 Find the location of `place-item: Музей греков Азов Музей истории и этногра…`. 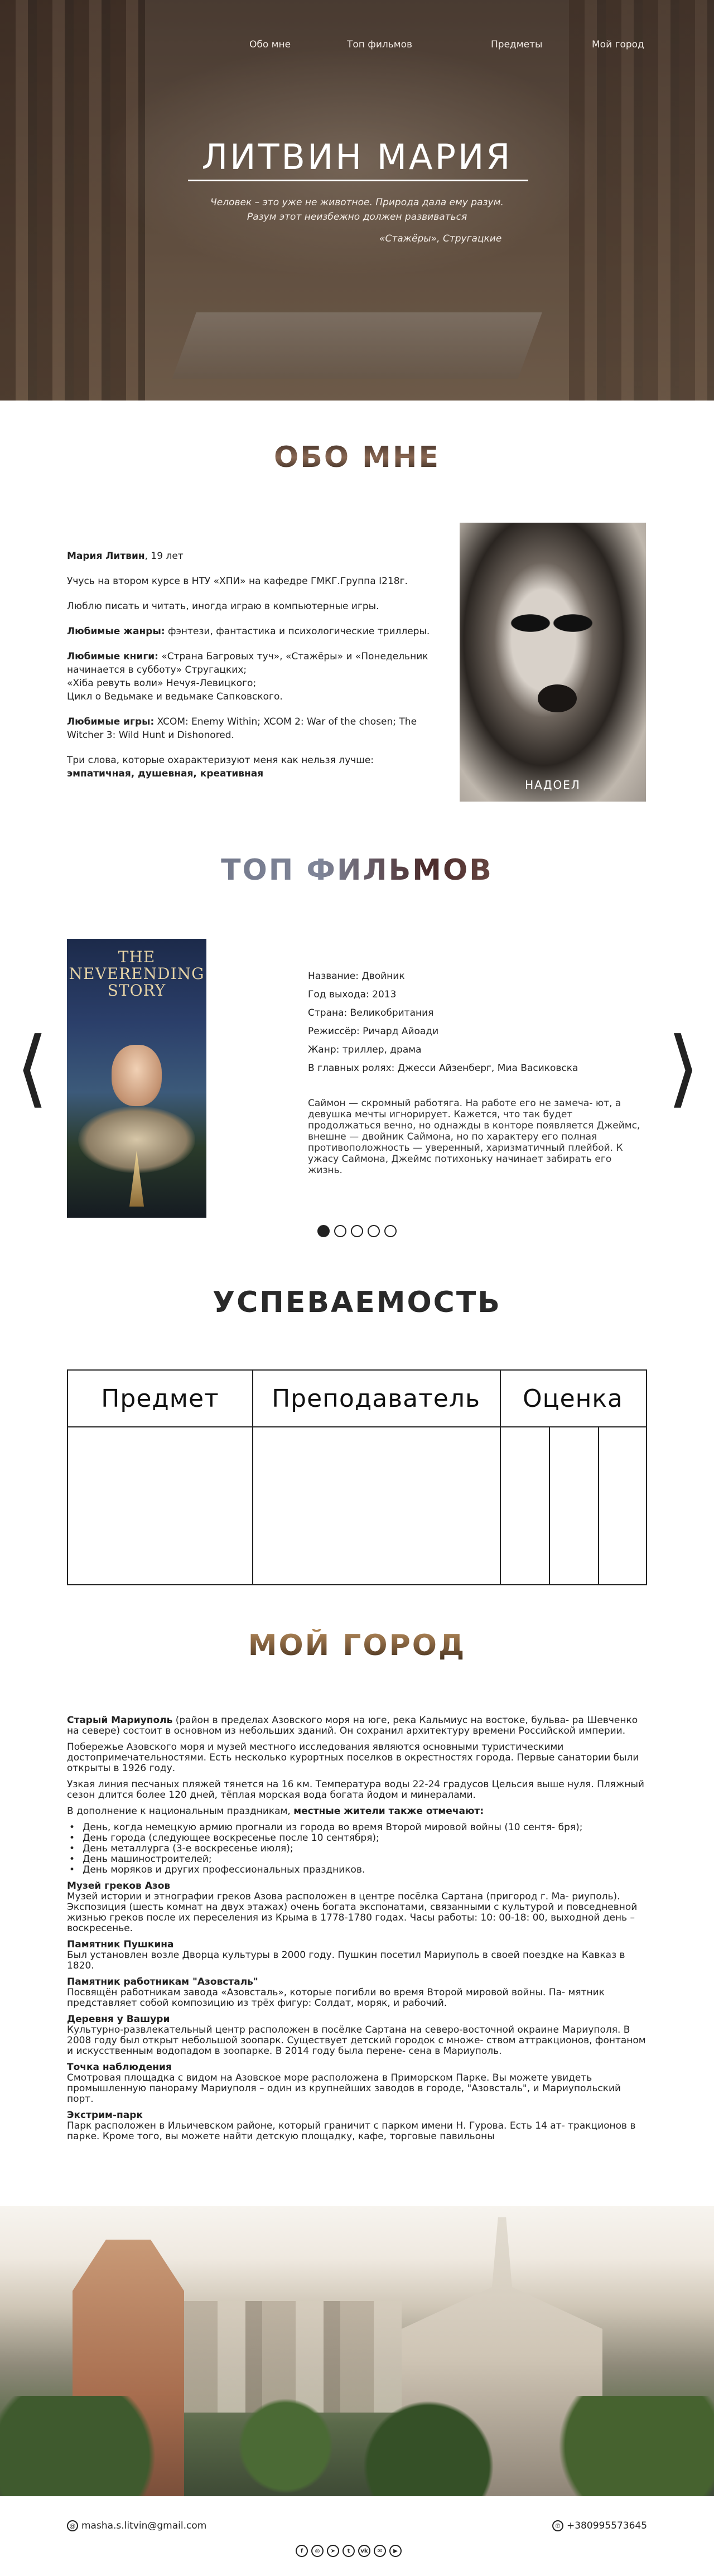

place-item: Музей греков Азов Музей истории и этногра… is located at coordinates (357, 1907).